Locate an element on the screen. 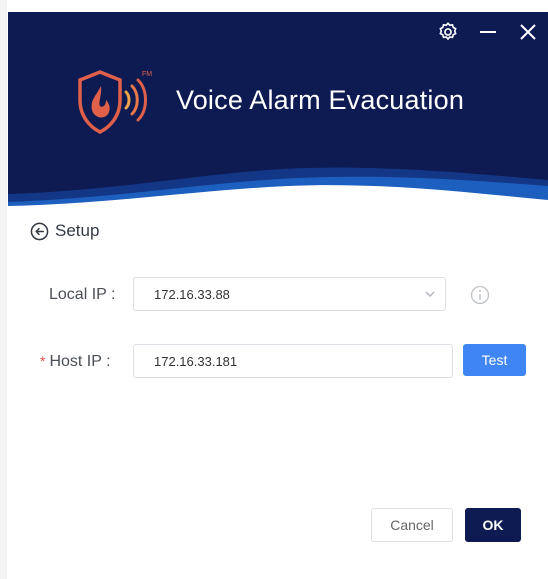 This screenshot has width=548, height=579. window-edge is located at coordinates (3, 289).